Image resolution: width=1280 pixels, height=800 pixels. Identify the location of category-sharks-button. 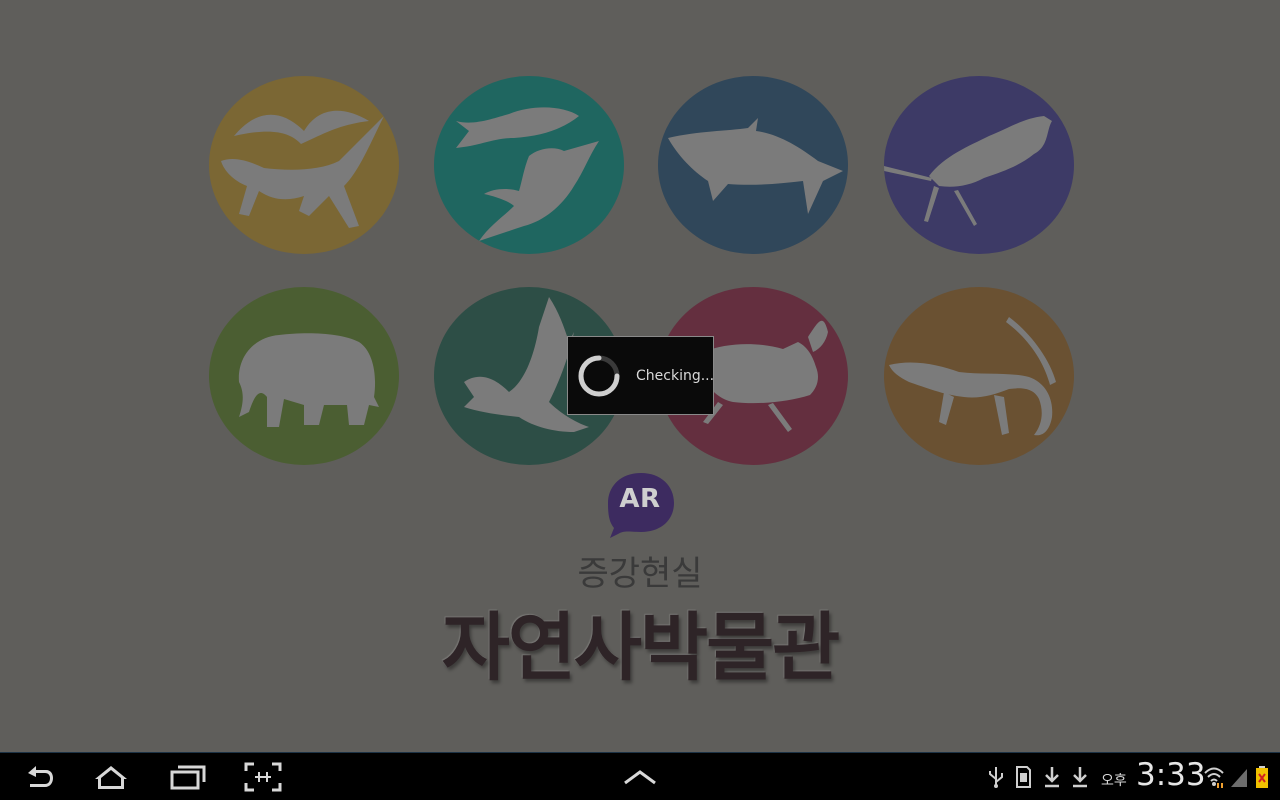
(753, 165).